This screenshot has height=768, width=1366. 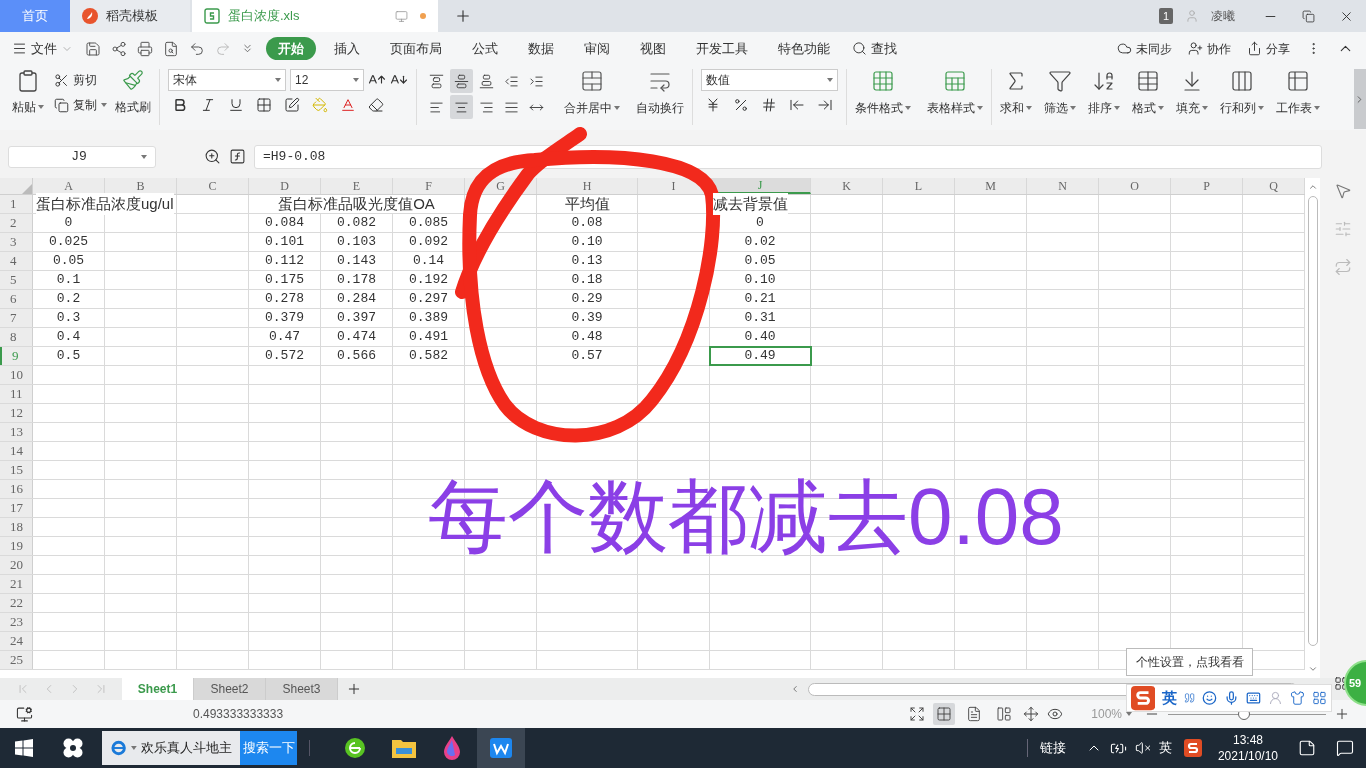 I want to click on column-header: D, so click(x=285, y=186).